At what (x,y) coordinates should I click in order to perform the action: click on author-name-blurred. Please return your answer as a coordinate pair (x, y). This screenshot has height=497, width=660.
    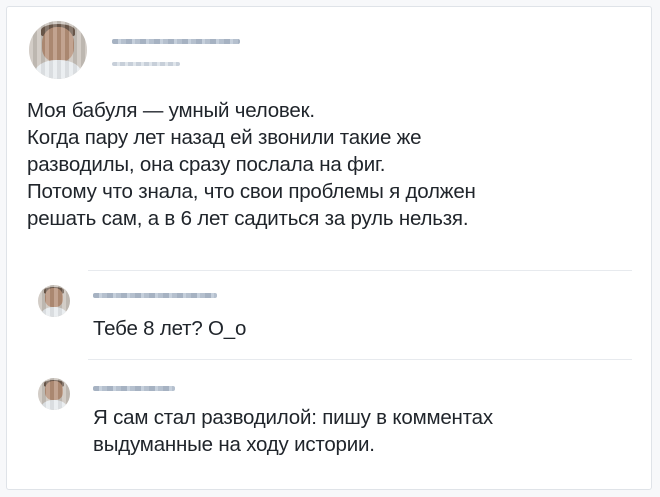
    Looking at the image, I should click on (176, 41).